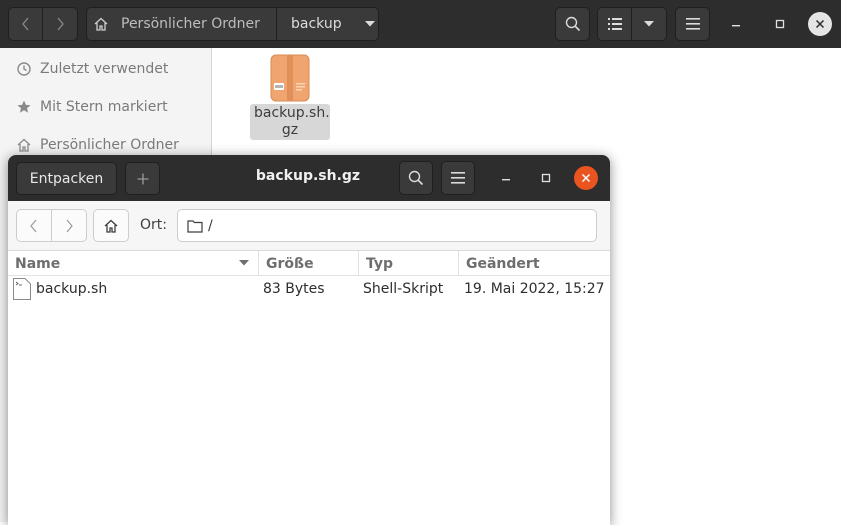 This screenshot has width=841, height=525. Describe the element at coordinates (387, 225) in the screenshot. I see `location-path-field: /` at that location.